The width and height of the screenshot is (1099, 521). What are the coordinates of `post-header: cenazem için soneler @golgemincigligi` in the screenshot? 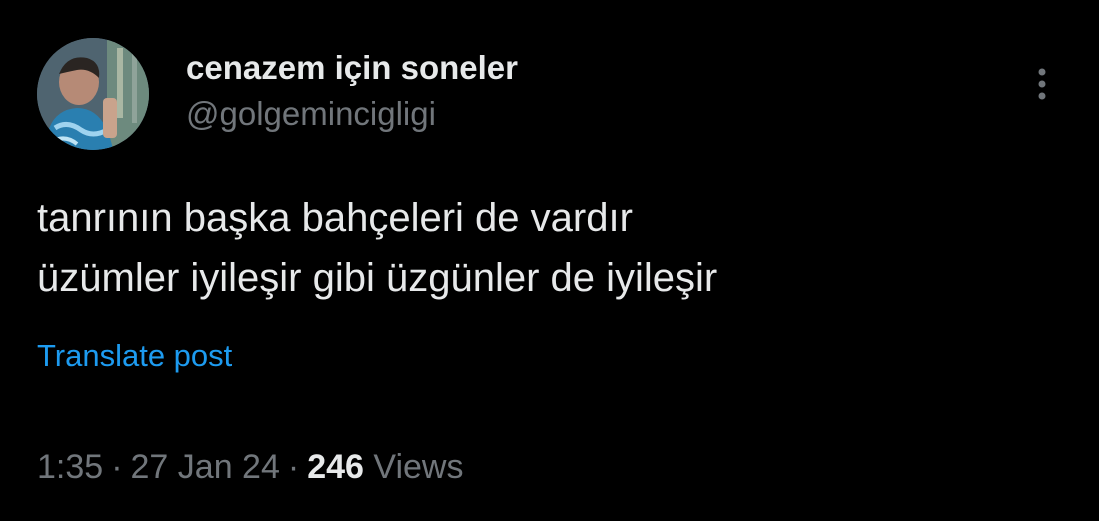 It's located at (352, 91).